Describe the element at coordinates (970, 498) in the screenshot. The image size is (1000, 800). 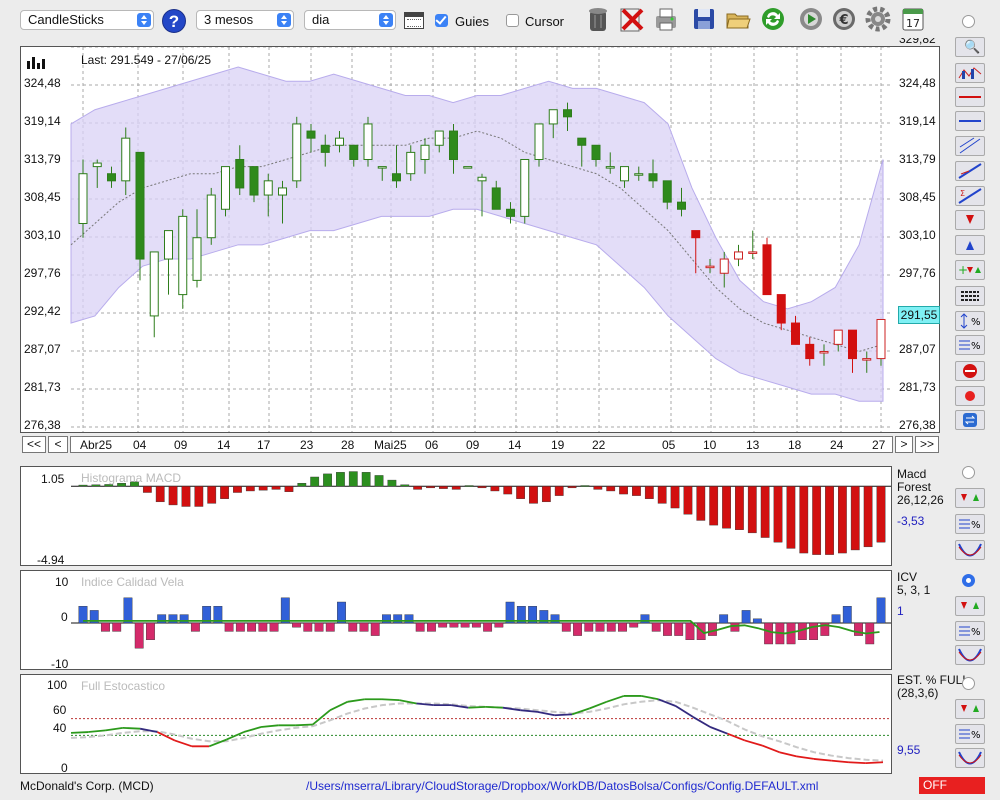
I see `macd-signals-button` at that location.